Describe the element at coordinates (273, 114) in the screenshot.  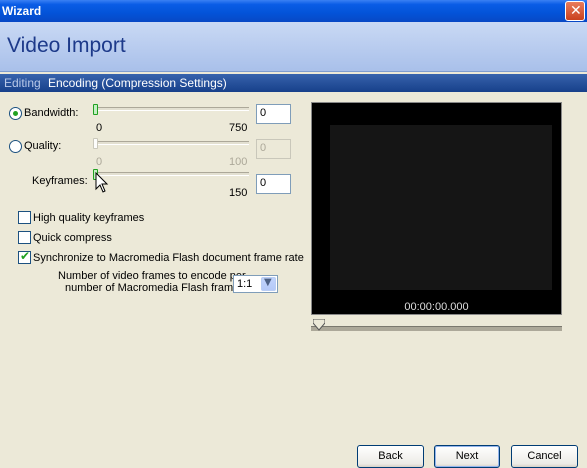
I see `bandwidth-input: 0` at that location.